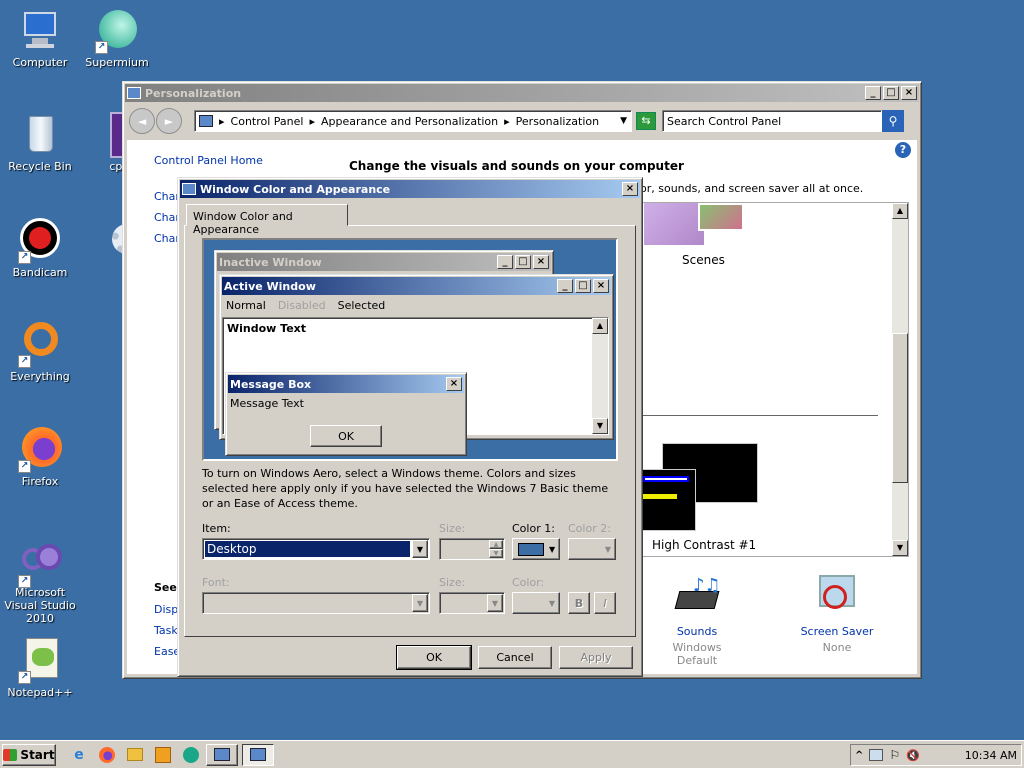  What do you see at coordinates (40, 376) in the screenshot?
I see `desktop-icon-label: Everything` at bounding box center [40, 376].